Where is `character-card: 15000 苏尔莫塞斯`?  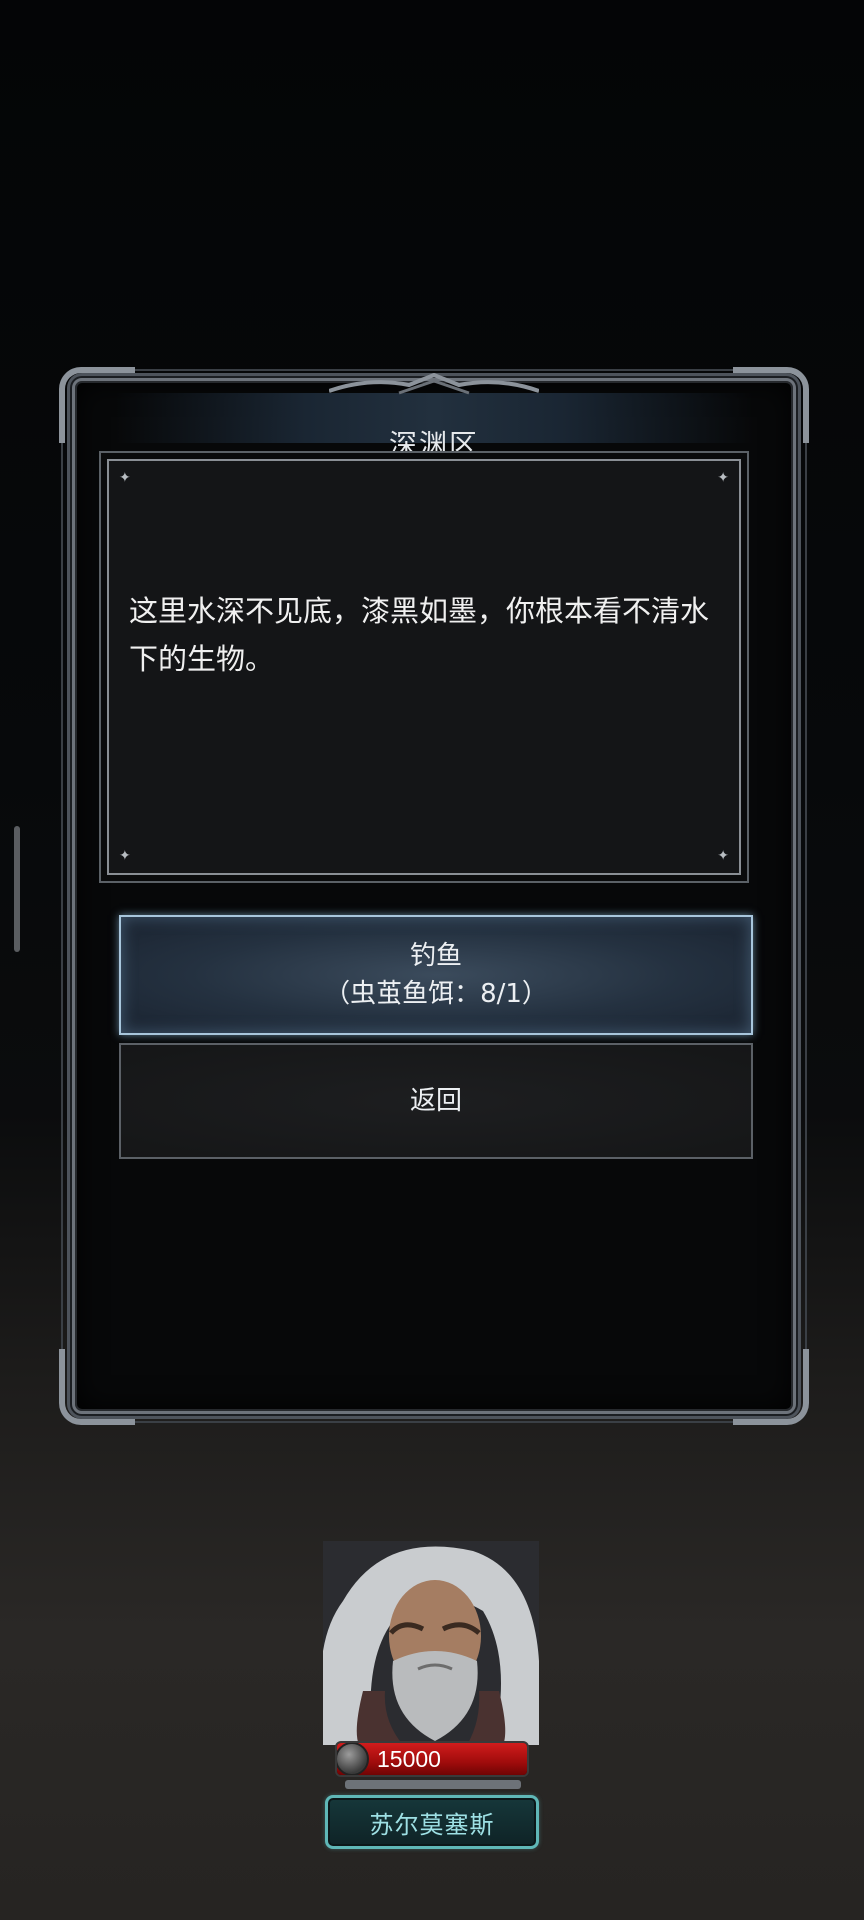 character-card: 15000 苏尔莫塞斯 is located at coordinates (431, 1695).